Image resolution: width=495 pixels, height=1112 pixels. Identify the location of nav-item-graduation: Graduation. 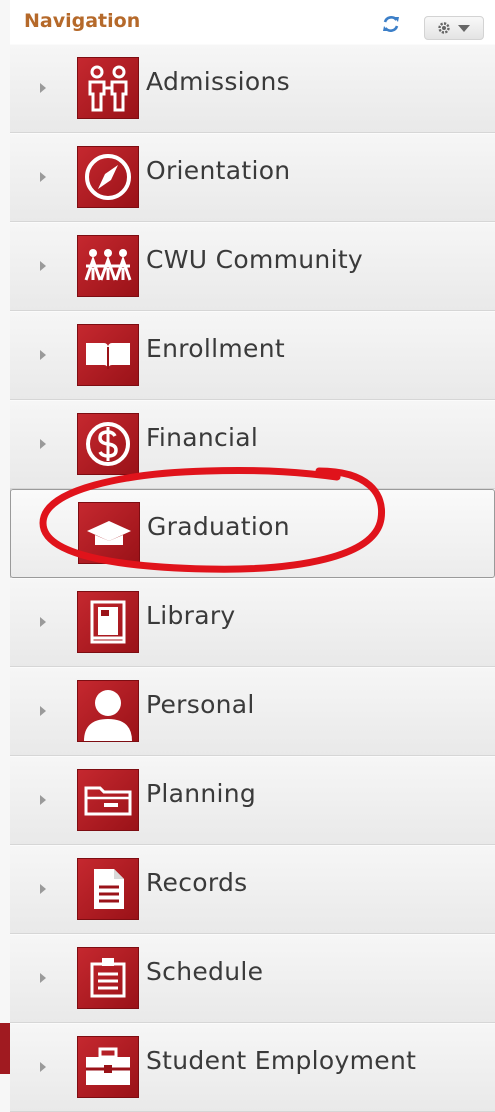
(252, 533).